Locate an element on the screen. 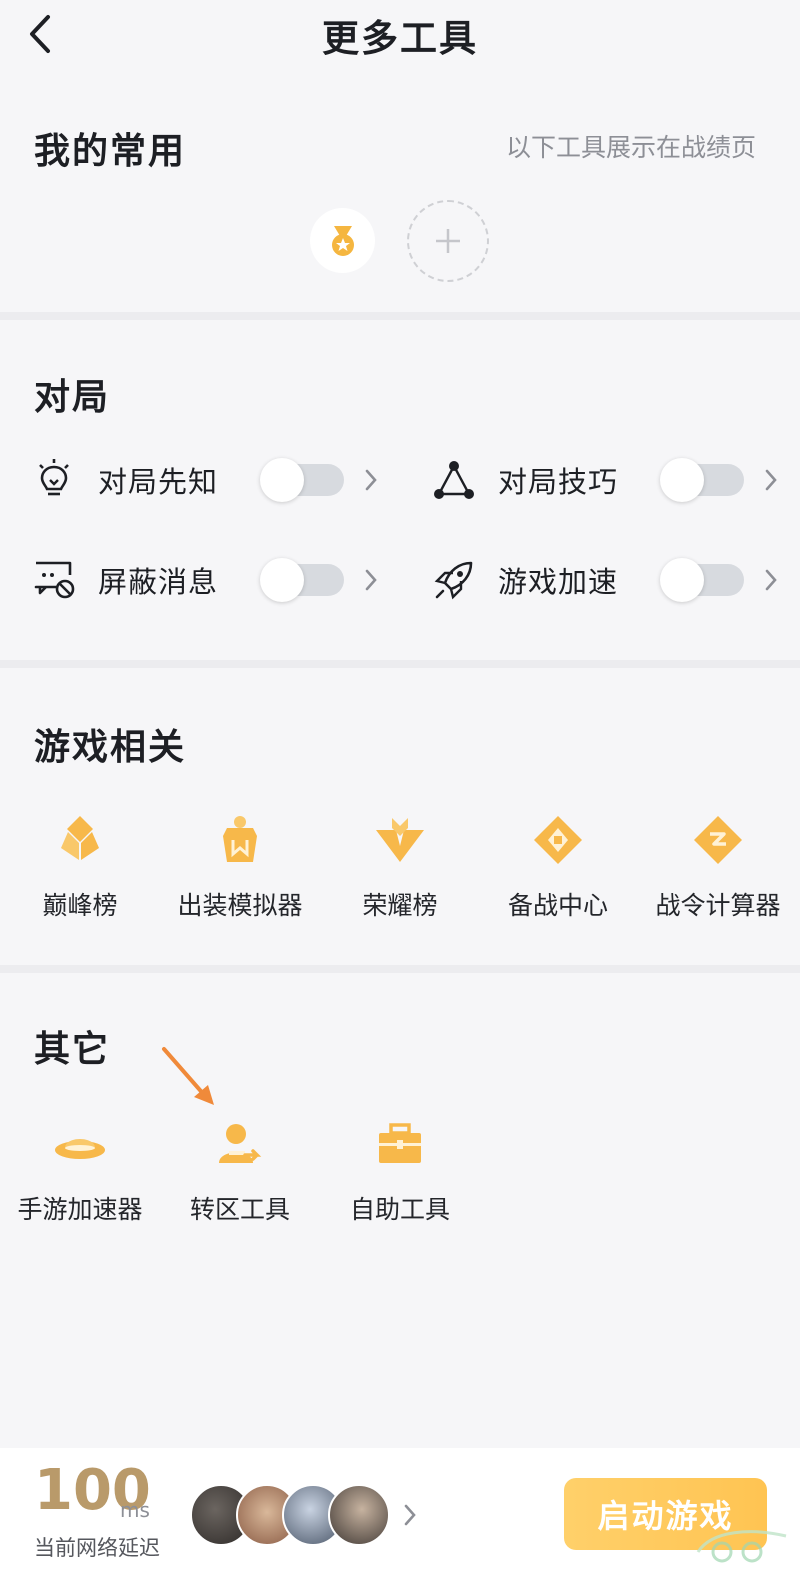 This screenshot has width=800, height=1570. user-transfer-icon is located at coordinates (240, 1144).